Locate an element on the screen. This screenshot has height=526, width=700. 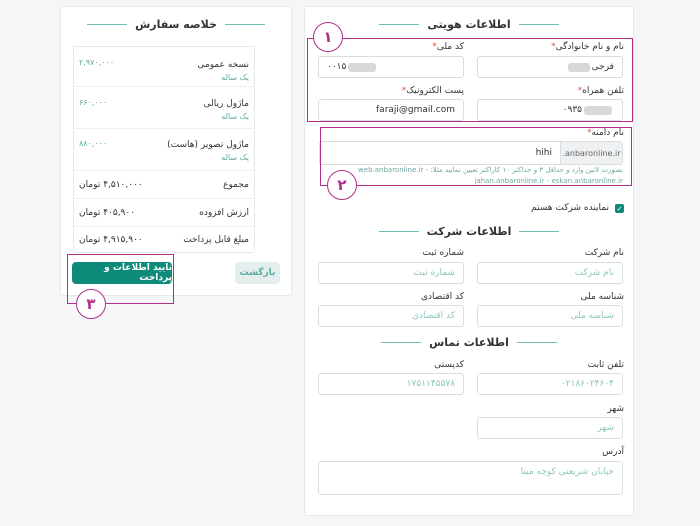
national-id-input: شناسه ملی is located at coordinates (550, 316).